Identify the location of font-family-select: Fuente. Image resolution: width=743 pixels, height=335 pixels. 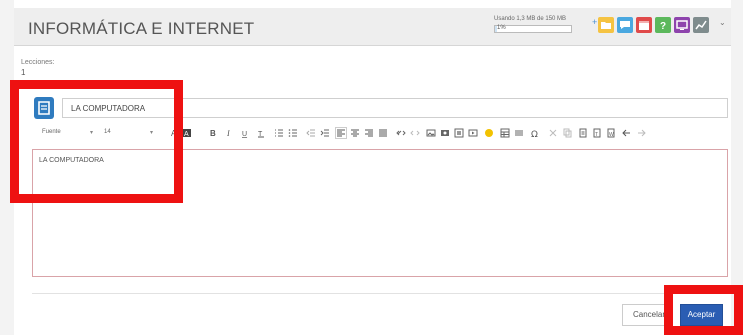
(51, 132).